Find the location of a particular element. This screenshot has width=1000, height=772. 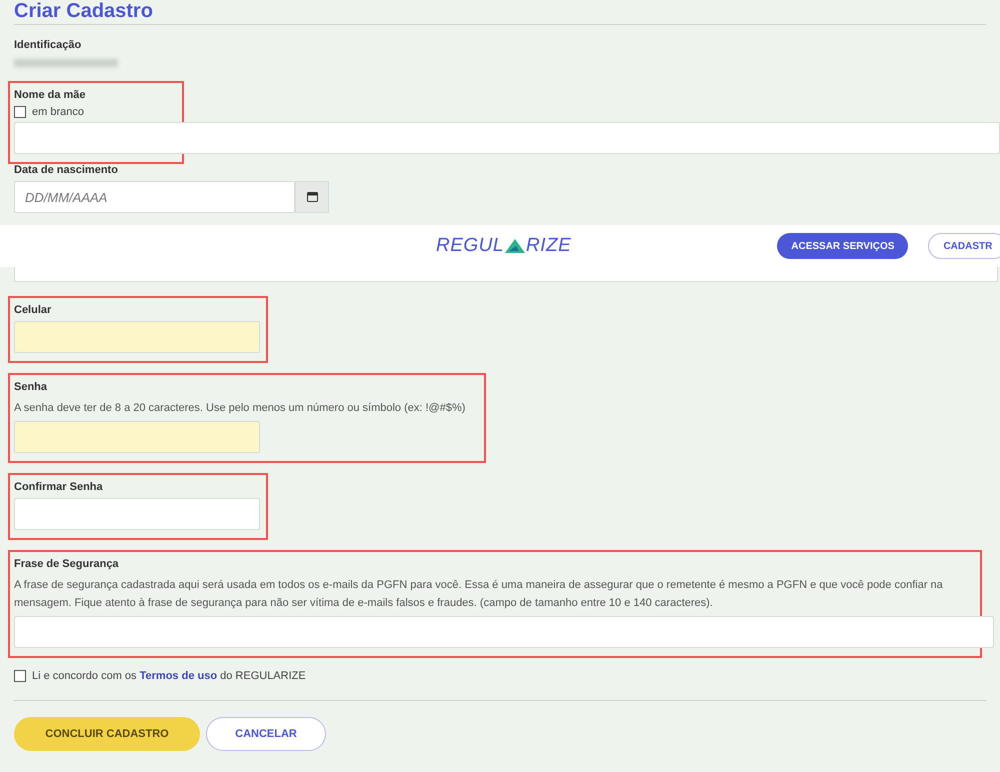

field-hint: A senha deve ter de 8 a 20 caracteres. Use pelo menos um número ou símbolo (ex: !@#$%) is located at coordinates (240, 408).